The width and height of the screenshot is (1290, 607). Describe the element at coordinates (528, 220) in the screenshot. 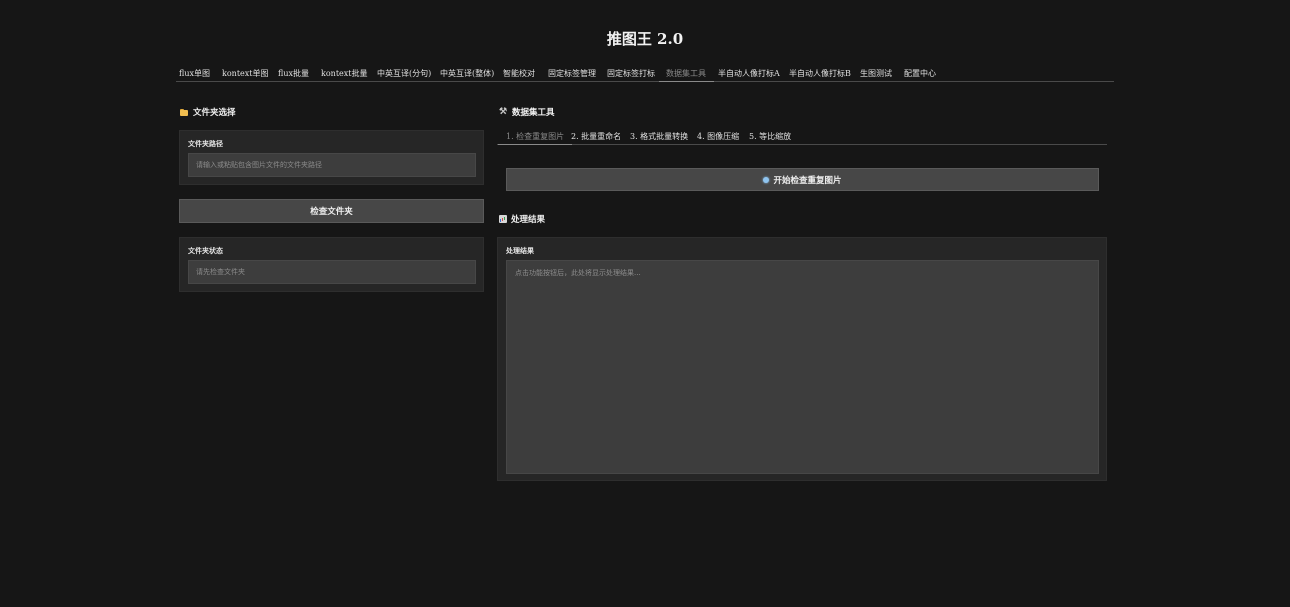

I see `results-heading-text: 处理结果` at that location.